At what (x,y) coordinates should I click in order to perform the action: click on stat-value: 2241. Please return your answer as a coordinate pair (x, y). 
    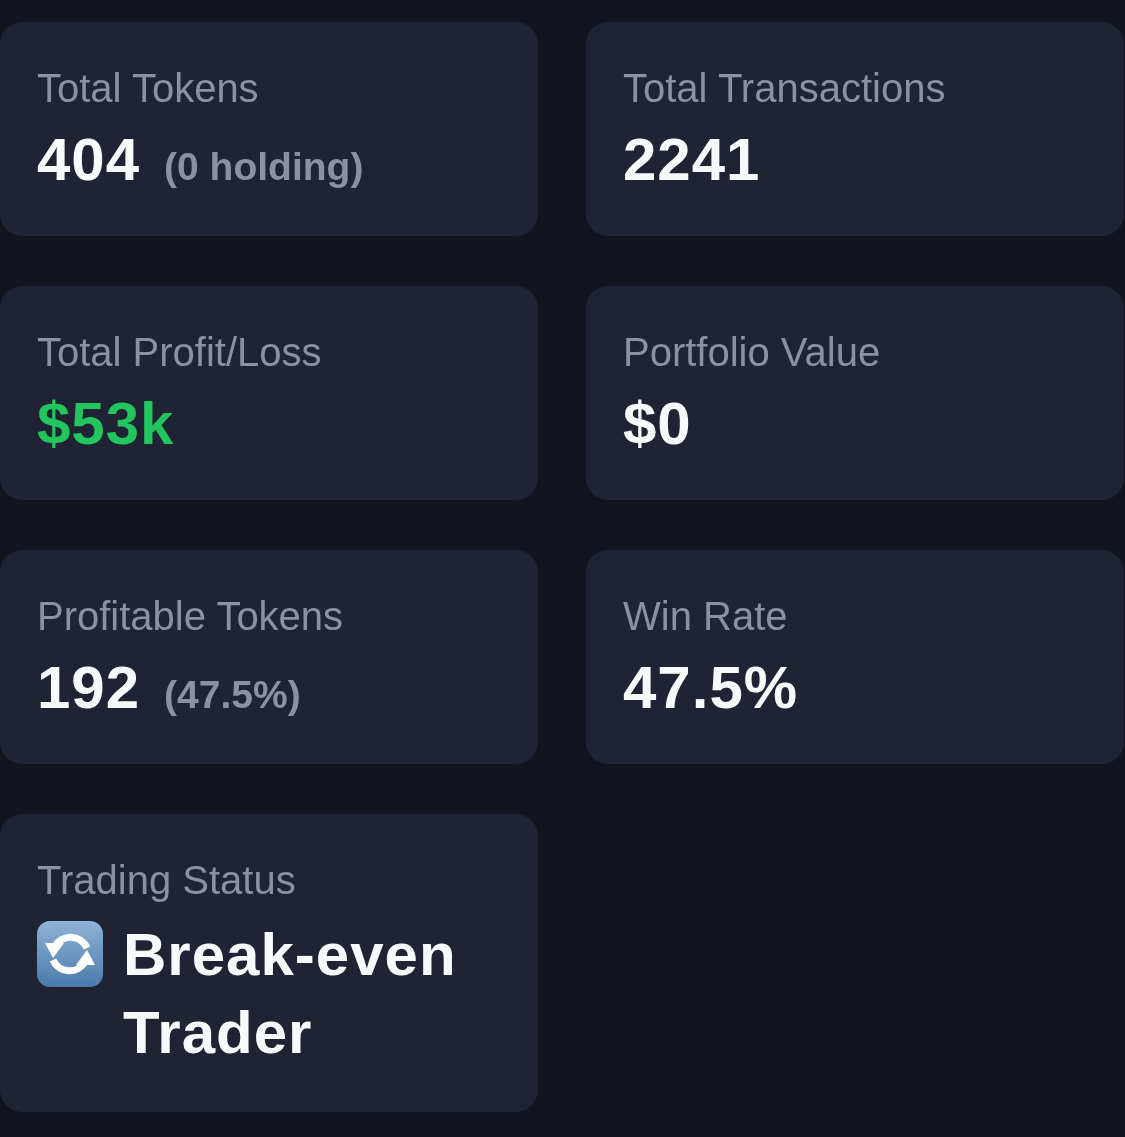
    Looking at the image, I should click on (692, 160).